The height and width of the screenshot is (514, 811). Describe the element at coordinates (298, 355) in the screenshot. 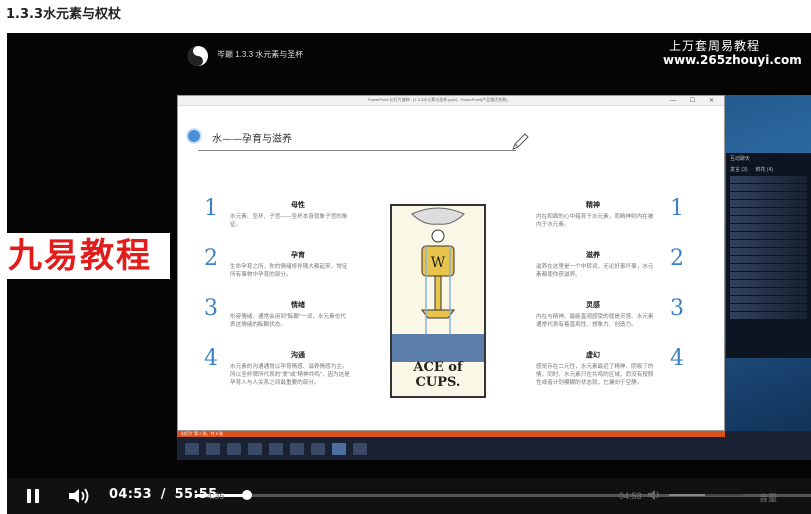

I see `item-title: 沟通` at that location.